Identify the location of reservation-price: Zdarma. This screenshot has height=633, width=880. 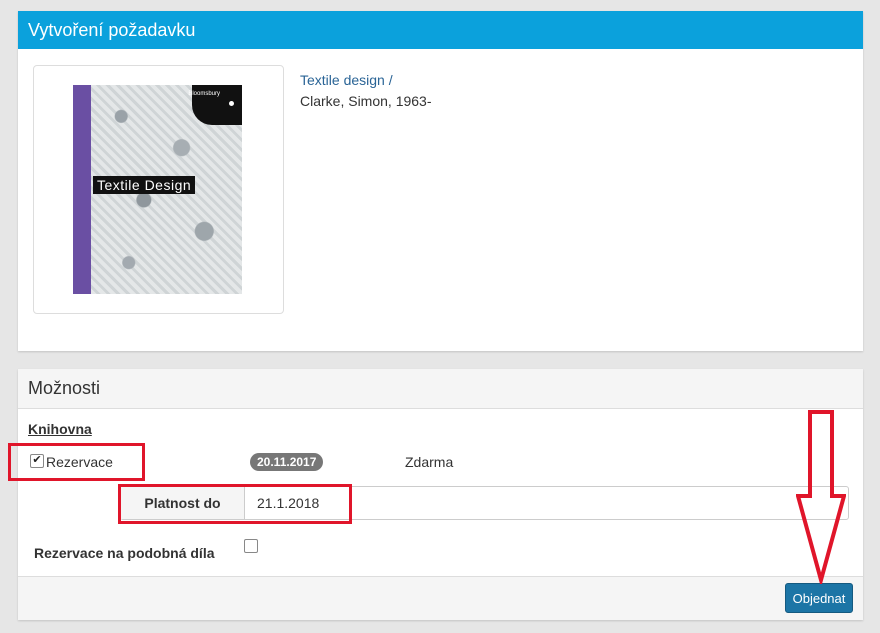
(429, 462).